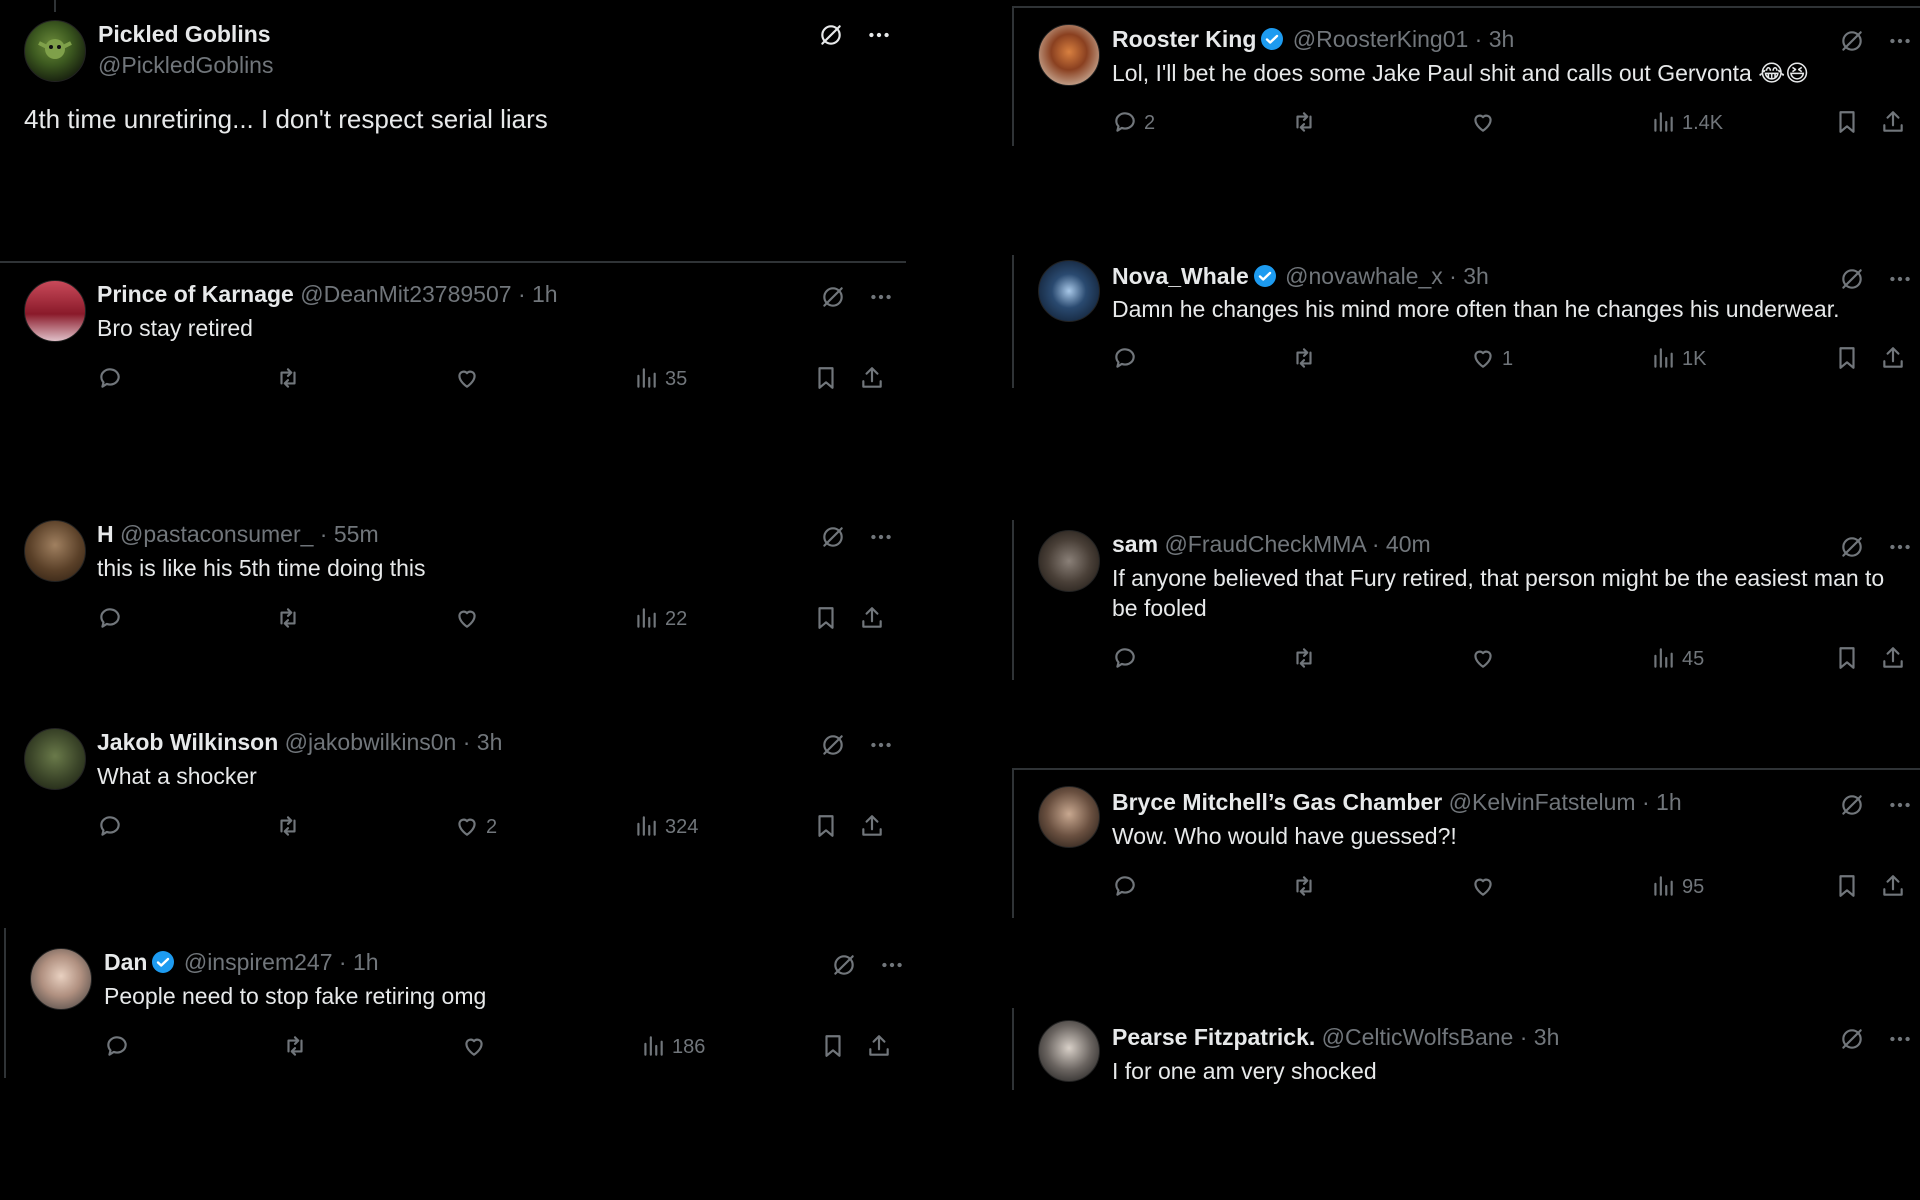  What do you see at coordinates (371, 742) in the screenshot?
I see `handle: @jakobwilkins0n` at bounding box center [371, 742].